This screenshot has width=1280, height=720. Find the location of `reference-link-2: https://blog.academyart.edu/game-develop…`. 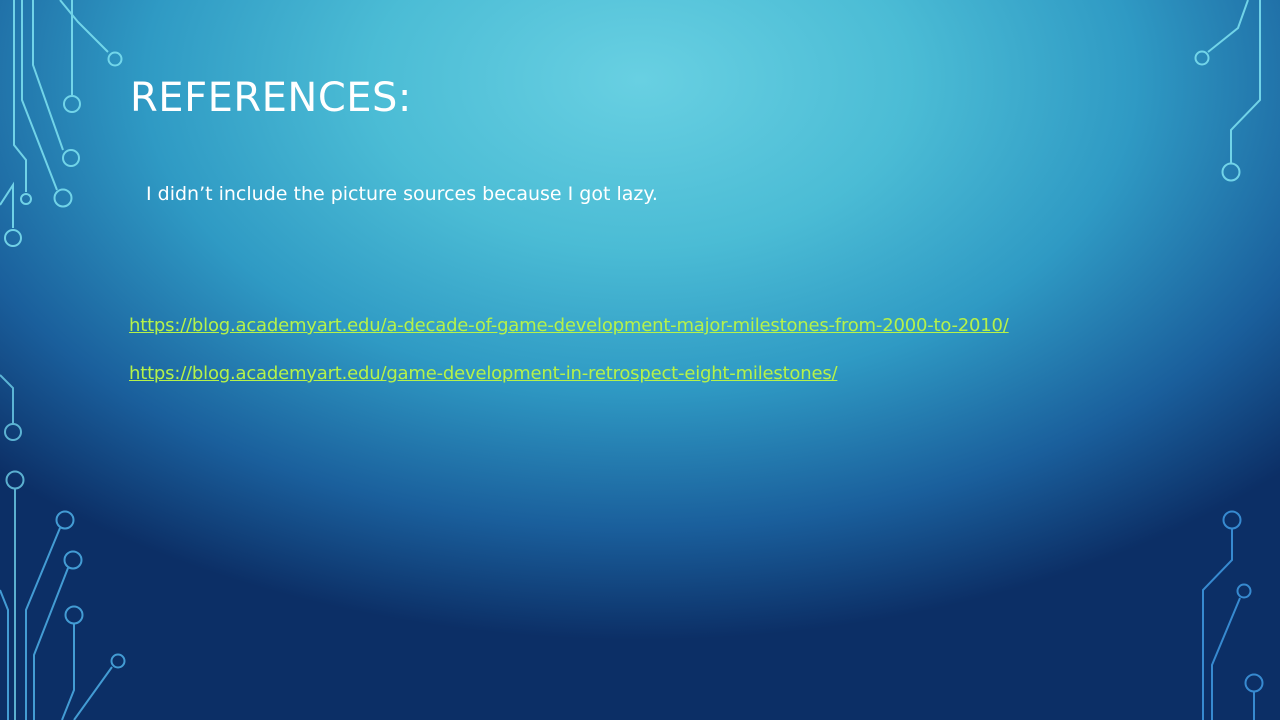

reference-link-2: https://blog.academyart.edu/game-develop… is located at coordinates (483, 374).